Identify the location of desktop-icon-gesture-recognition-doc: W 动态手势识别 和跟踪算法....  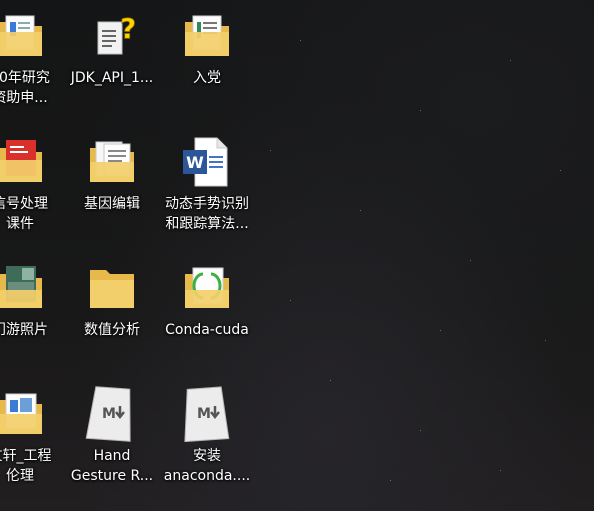
(207, 190).